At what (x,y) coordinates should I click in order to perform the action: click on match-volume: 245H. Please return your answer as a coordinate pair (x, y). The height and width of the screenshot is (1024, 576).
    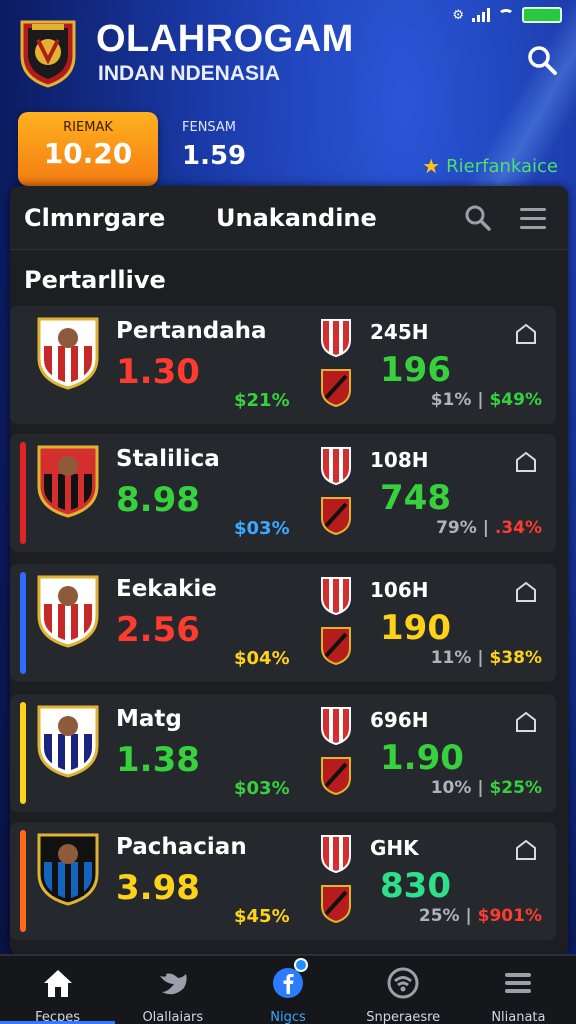
    Looking at the image, I should click on (399, 332).